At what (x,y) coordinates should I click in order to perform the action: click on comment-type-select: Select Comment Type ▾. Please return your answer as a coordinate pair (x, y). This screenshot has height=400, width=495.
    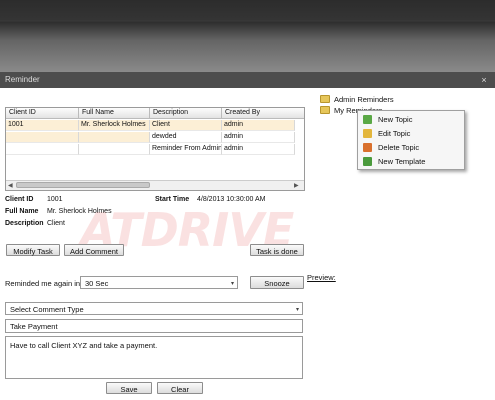
    Looking at the image, I should click on (154, 308).